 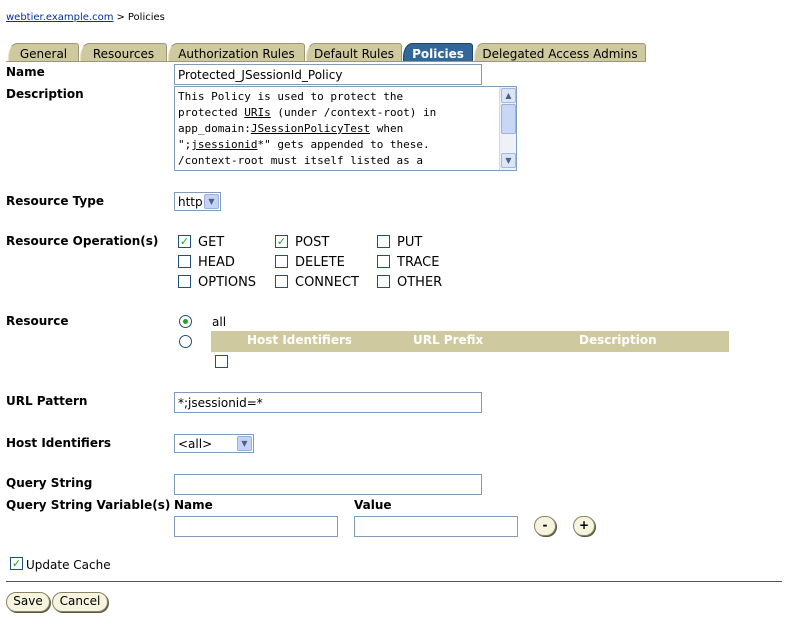 What do you see at coordinates (301, 160) in the screenshot?
I see `description-line: /context-root must itself listed as a` at bounding box center [301, 160].